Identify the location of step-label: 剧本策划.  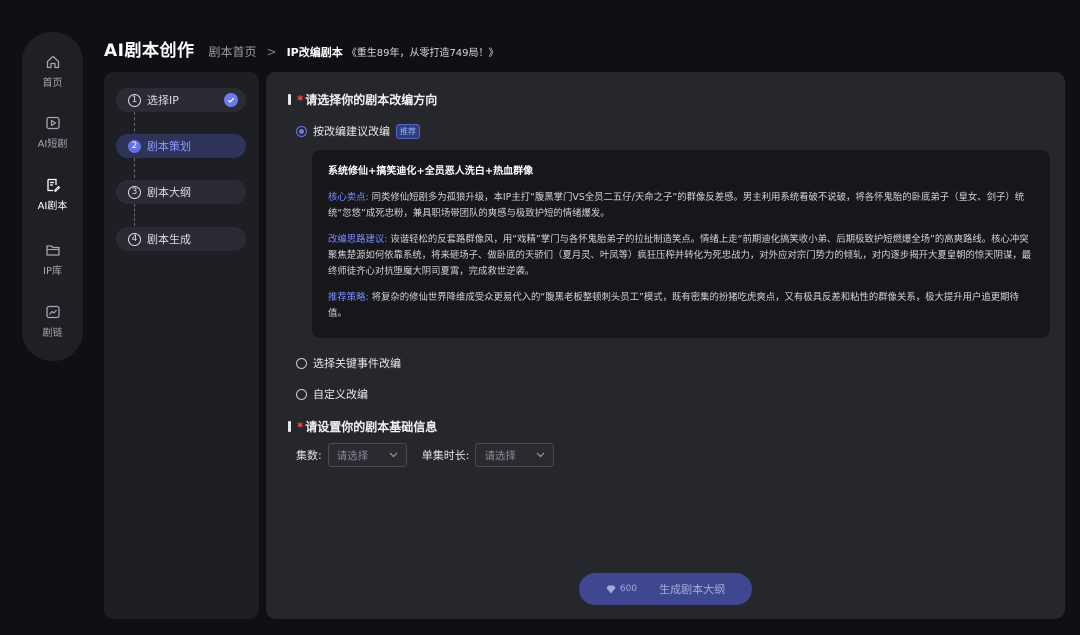
(169, 146).